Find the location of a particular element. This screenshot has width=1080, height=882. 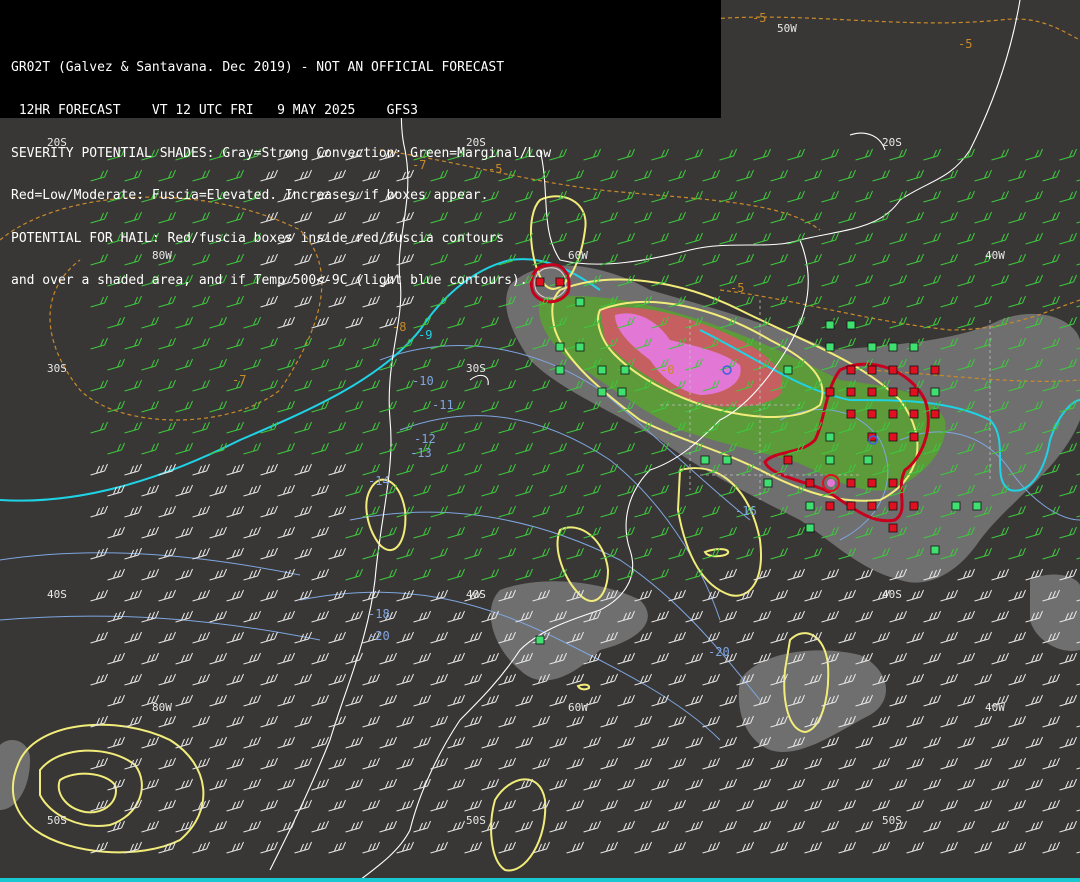

lon-label-40w-n: 40W is located at coordinates (995, 255).